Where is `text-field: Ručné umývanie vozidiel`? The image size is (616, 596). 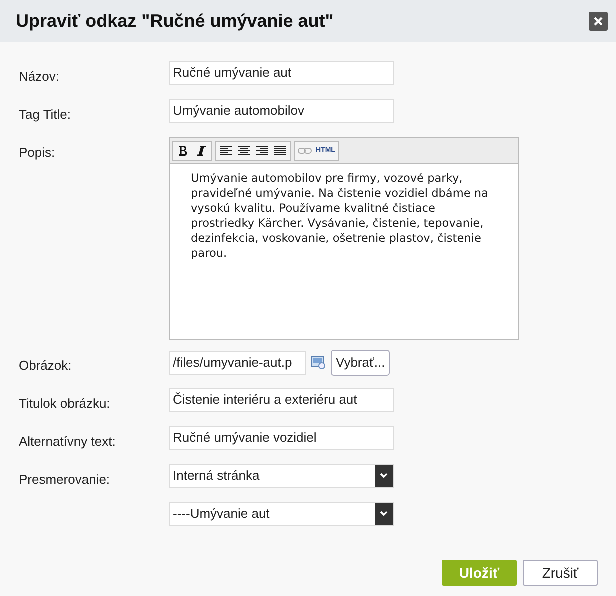 text-field: Ručné umývanie vozidiel is located at coordinates (281, 438).